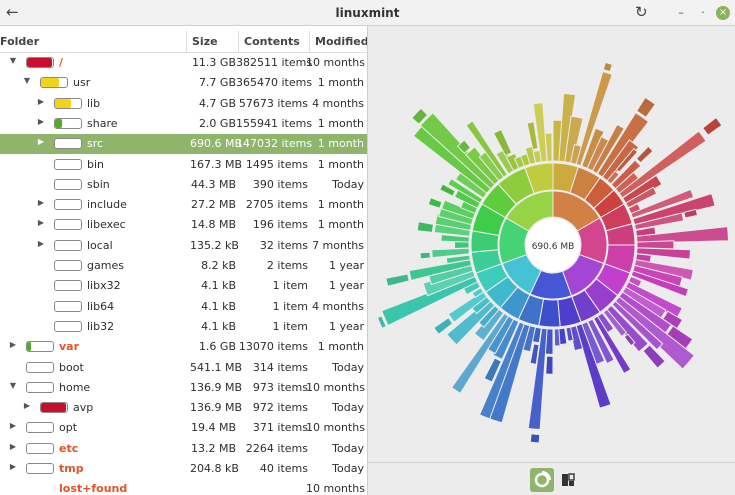 The image size is (735, 495). I want to click on folder-row: boot 541.1 MB 314 items Today, so click(183, 368).